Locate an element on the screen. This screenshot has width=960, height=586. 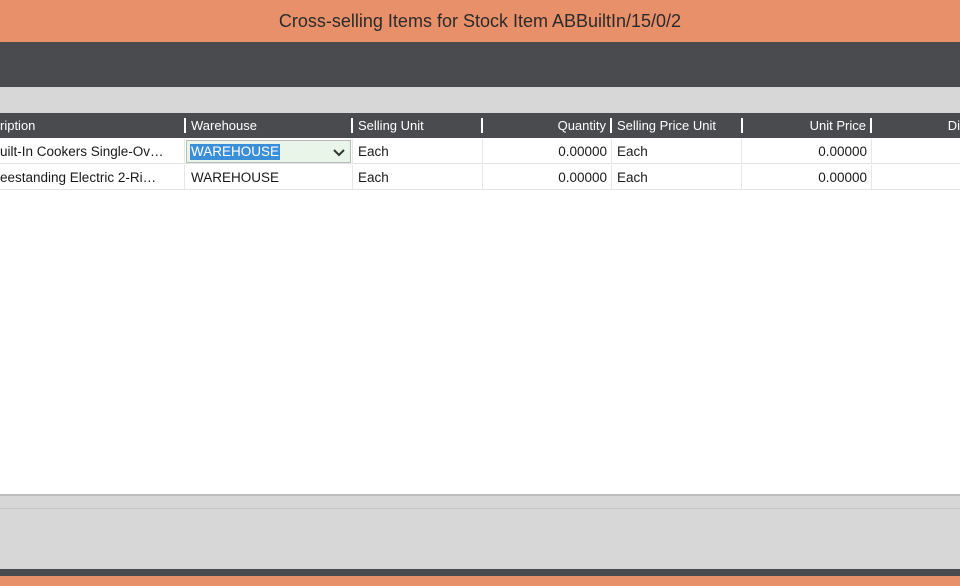
warehouse-dropdown: WAREHOUSE is located at coordinates (268, 151).